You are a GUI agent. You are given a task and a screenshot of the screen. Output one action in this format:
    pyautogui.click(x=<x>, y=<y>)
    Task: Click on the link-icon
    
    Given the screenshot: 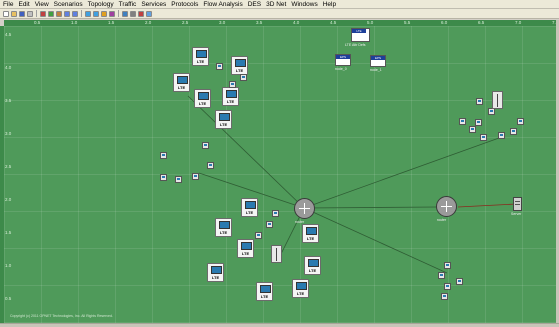 What is the action you would take?
    pyautogui.click(x=133, y=13)
    